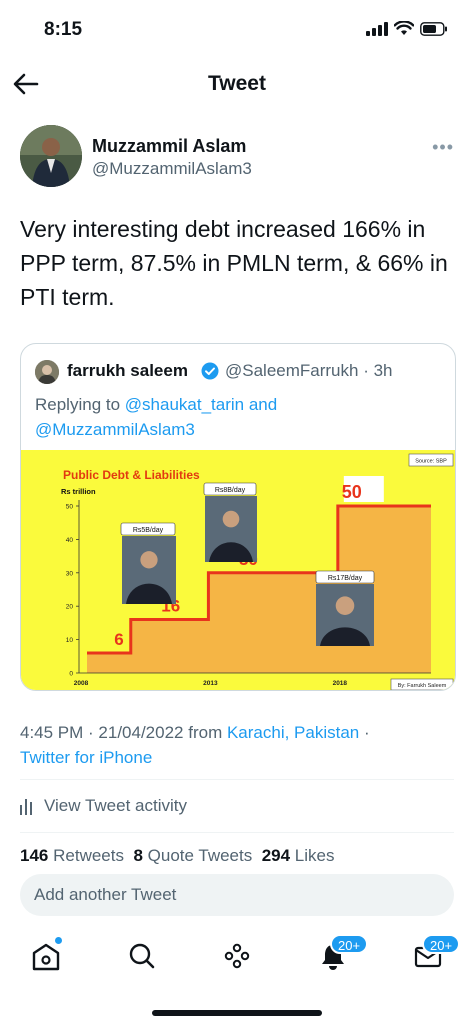 The image size is (474, 1026). I want to click on battery-icon, so click(433, 28).